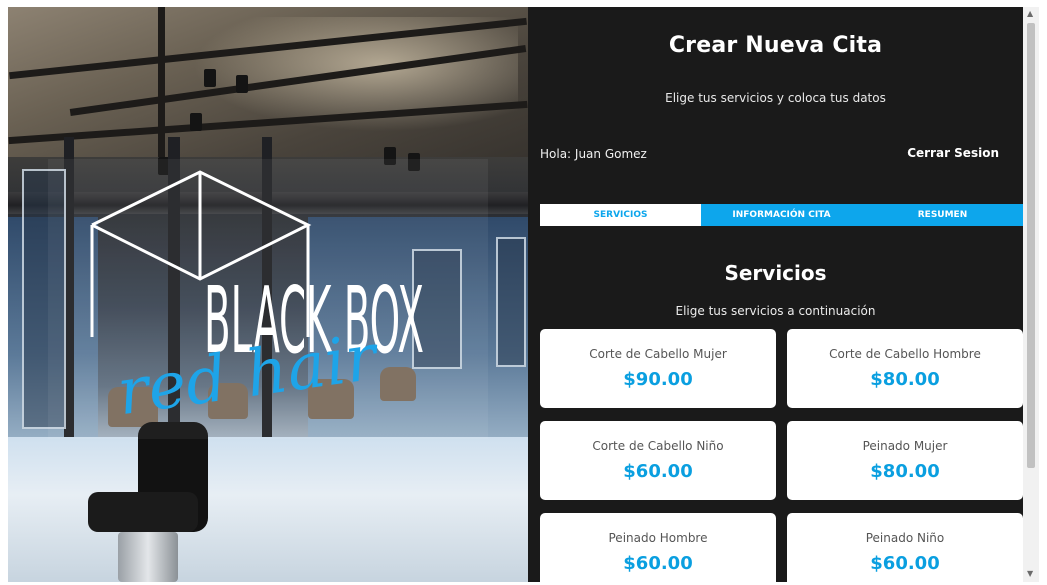 The image size is (1047, 585). What do you see at coordinates (905, 446) in the screenshot?
I see `service-name: Peinado Mujer` at bounding box center [905, 446].